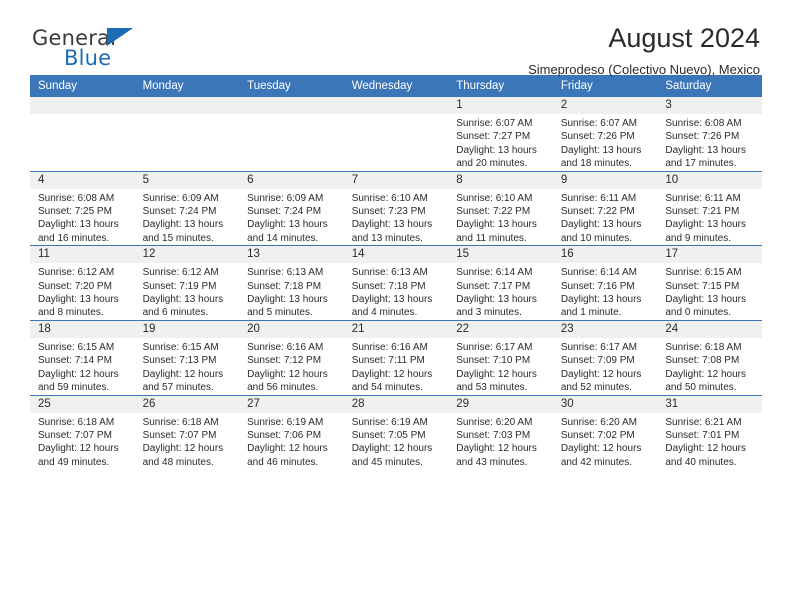  I want to click on sunrise-time: Sunrise: 6:07 AM, so click(494, 123).